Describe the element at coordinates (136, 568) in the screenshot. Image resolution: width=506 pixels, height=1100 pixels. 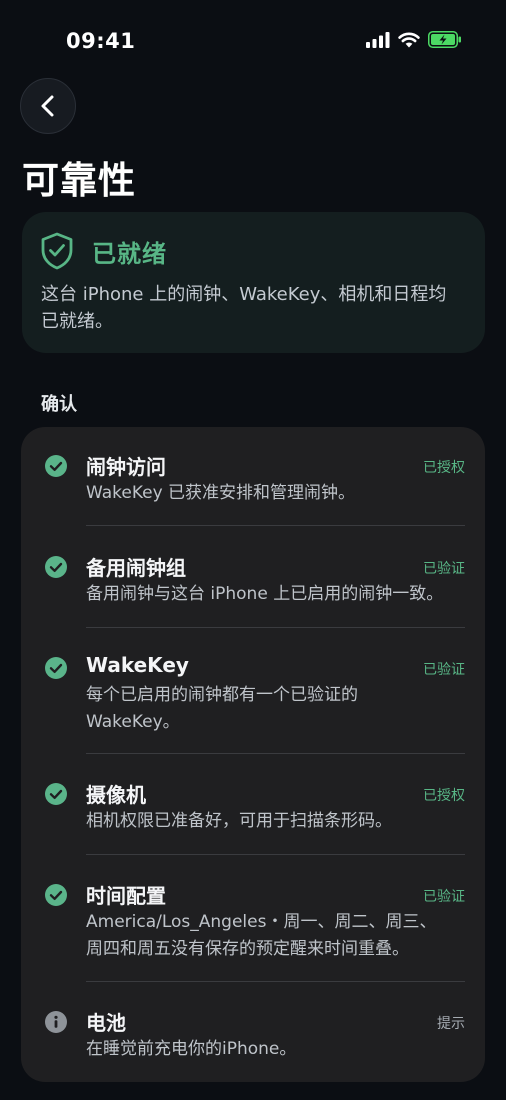
I see `check-title: 备用闹钟组` at that location.